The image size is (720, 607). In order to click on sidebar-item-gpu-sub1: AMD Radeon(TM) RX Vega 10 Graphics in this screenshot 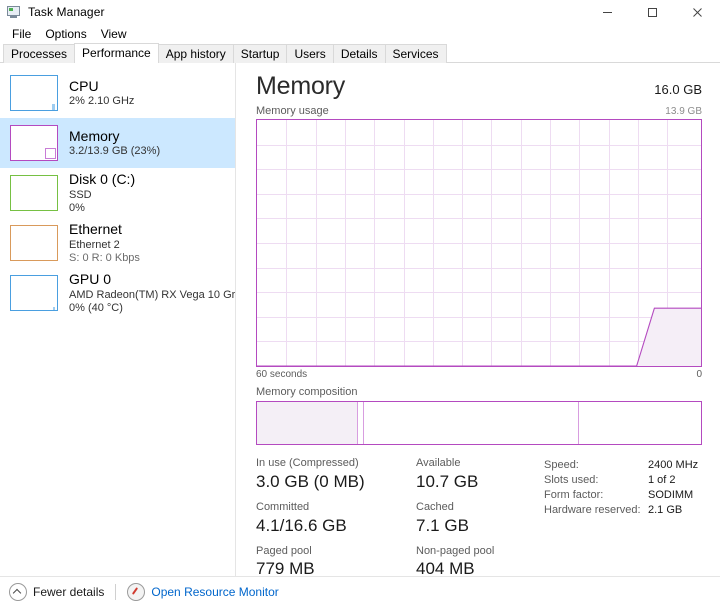, I will do `click(152, 294)`.